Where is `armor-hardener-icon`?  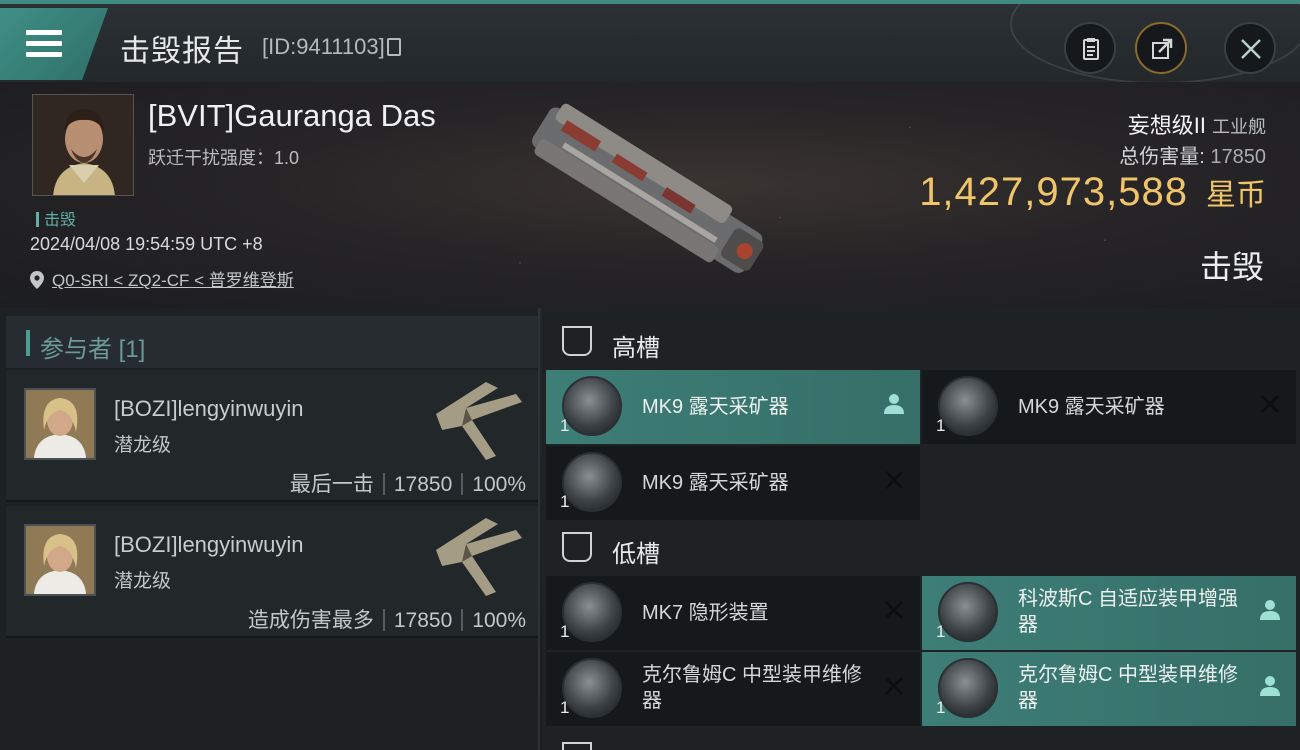
armor-hardener-icon is located at coordinates (968, 612).